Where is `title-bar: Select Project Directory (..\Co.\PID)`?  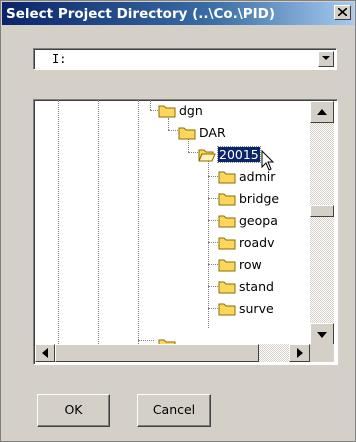
title-bar: Select Project Directory (..\Co.\PID) is located at coordinates (178, 13).